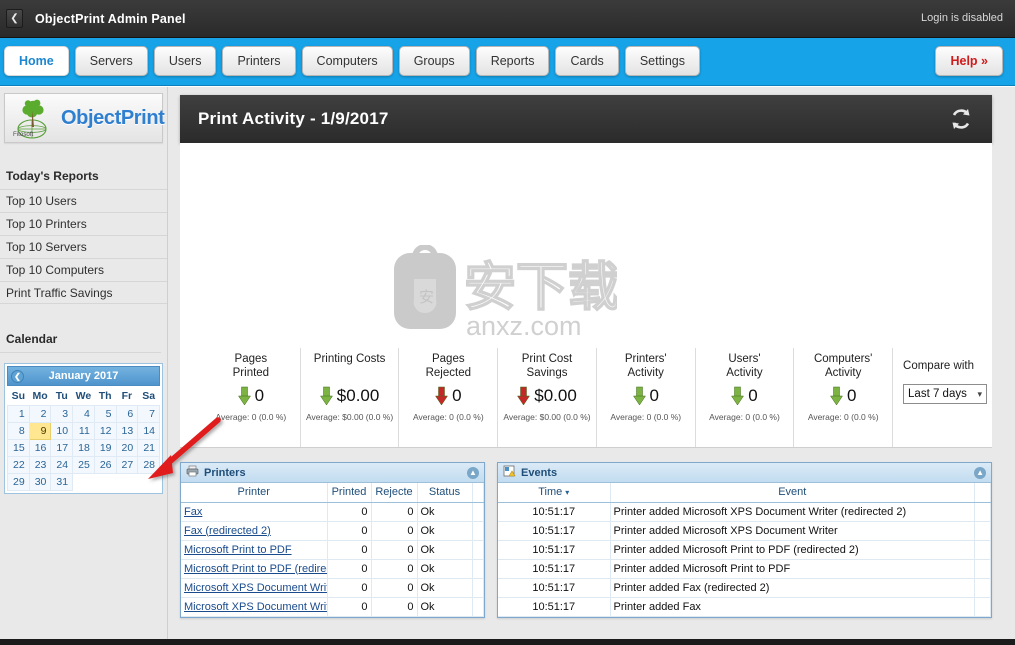 The image size is (1015, 645). What do you see at coordinates (83, 223) in the screenshot?
I see `sidebar-item-top-10-printers: Top 10 Printers` at bounding box center [83, 223].